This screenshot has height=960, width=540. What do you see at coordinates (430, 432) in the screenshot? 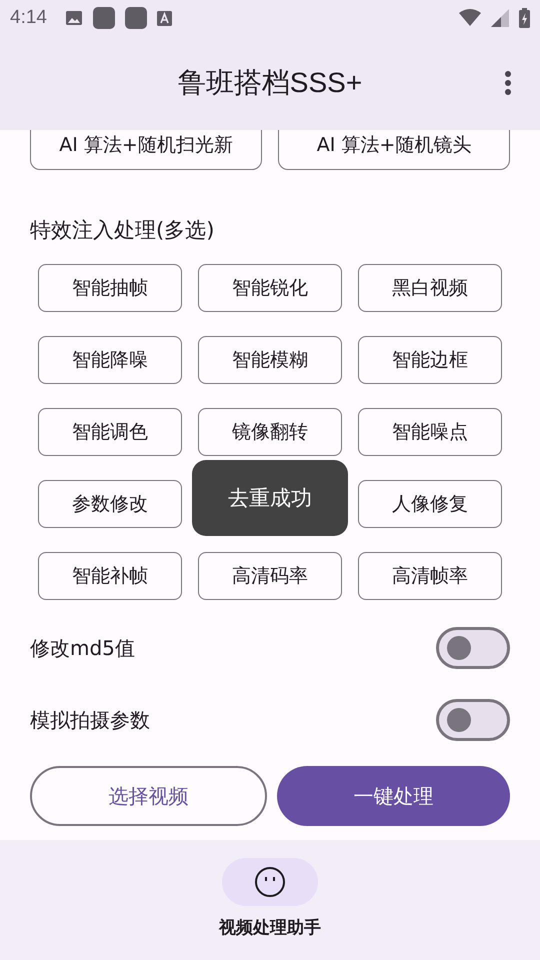
I see `effect-chip: 智能噪点` at bounding box center [430, 432].